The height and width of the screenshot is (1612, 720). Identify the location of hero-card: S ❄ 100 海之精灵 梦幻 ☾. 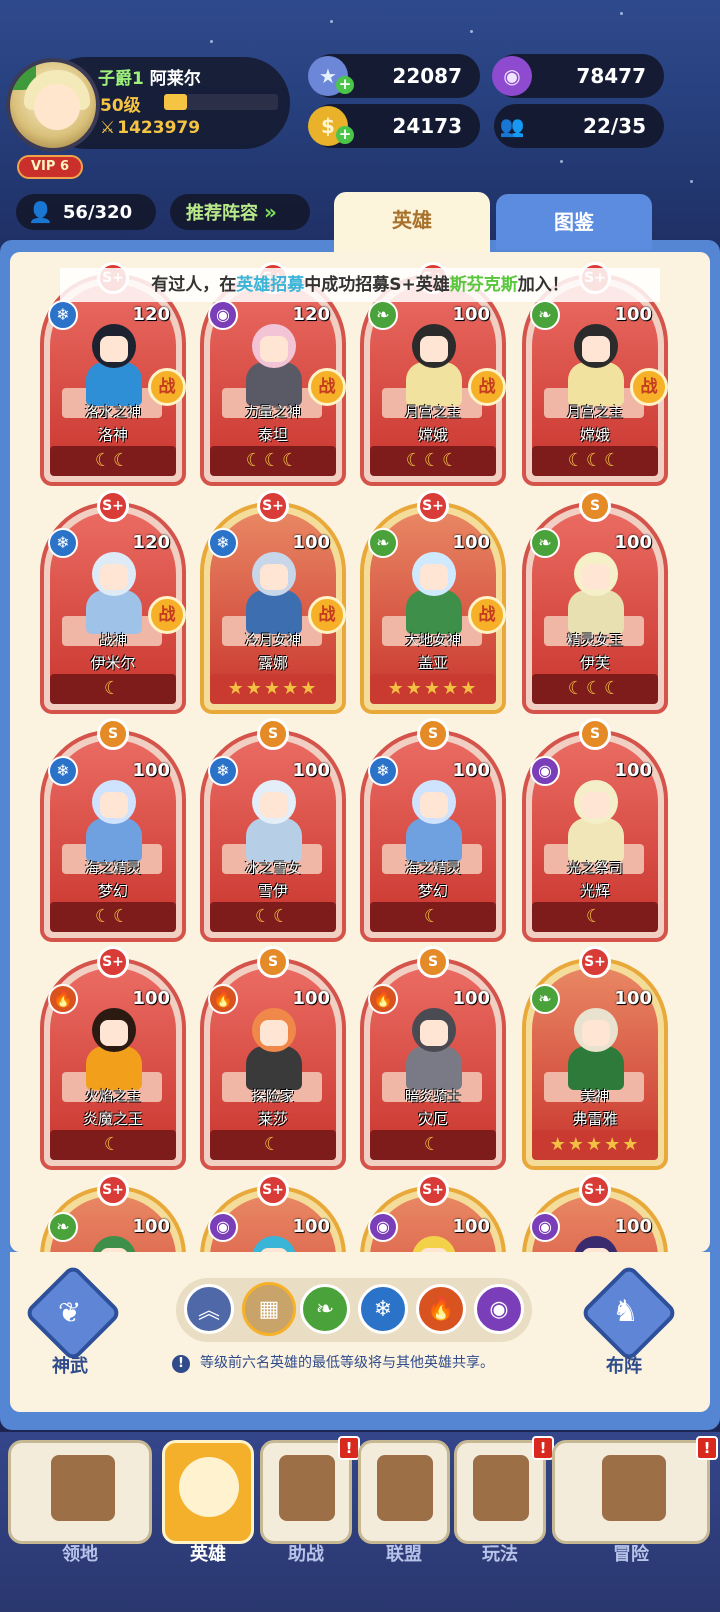
(433, 830).